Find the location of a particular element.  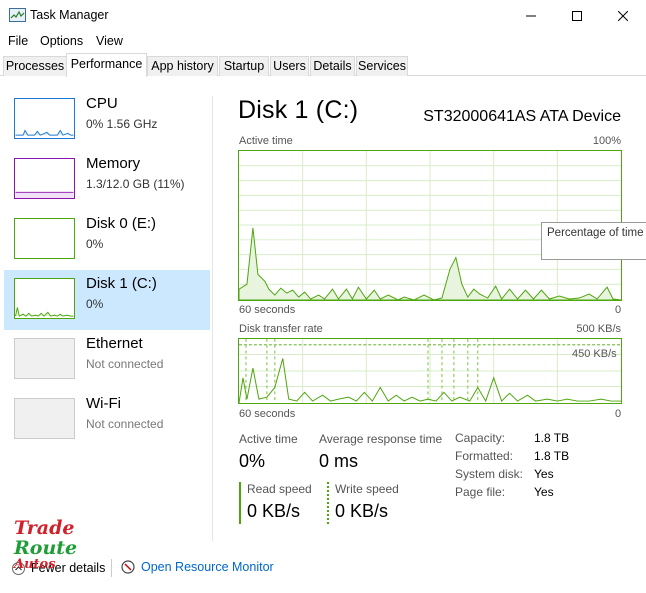

menu-file: File is located at coordinates (18, 41).